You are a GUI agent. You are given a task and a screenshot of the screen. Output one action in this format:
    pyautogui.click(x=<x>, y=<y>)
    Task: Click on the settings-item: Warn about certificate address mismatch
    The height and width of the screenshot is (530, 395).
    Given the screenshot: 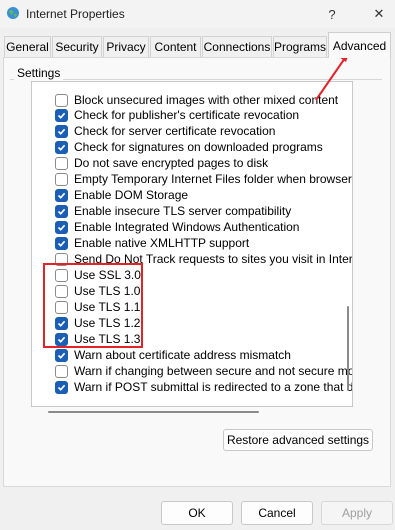 What is the action you would take?
    pyautogui.click(x=161, y=355)
    